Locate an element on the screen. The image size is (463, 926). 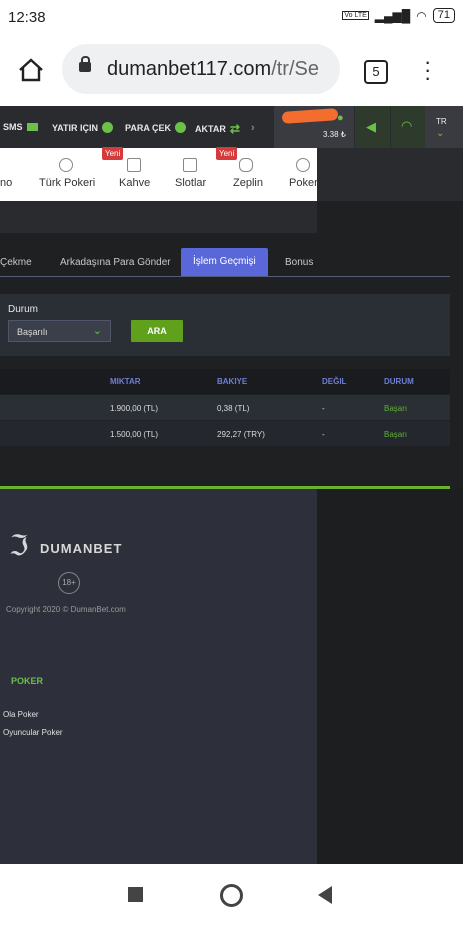
user-balance-box: ● 3.38 ₺ is located at coordinates (314, 127).